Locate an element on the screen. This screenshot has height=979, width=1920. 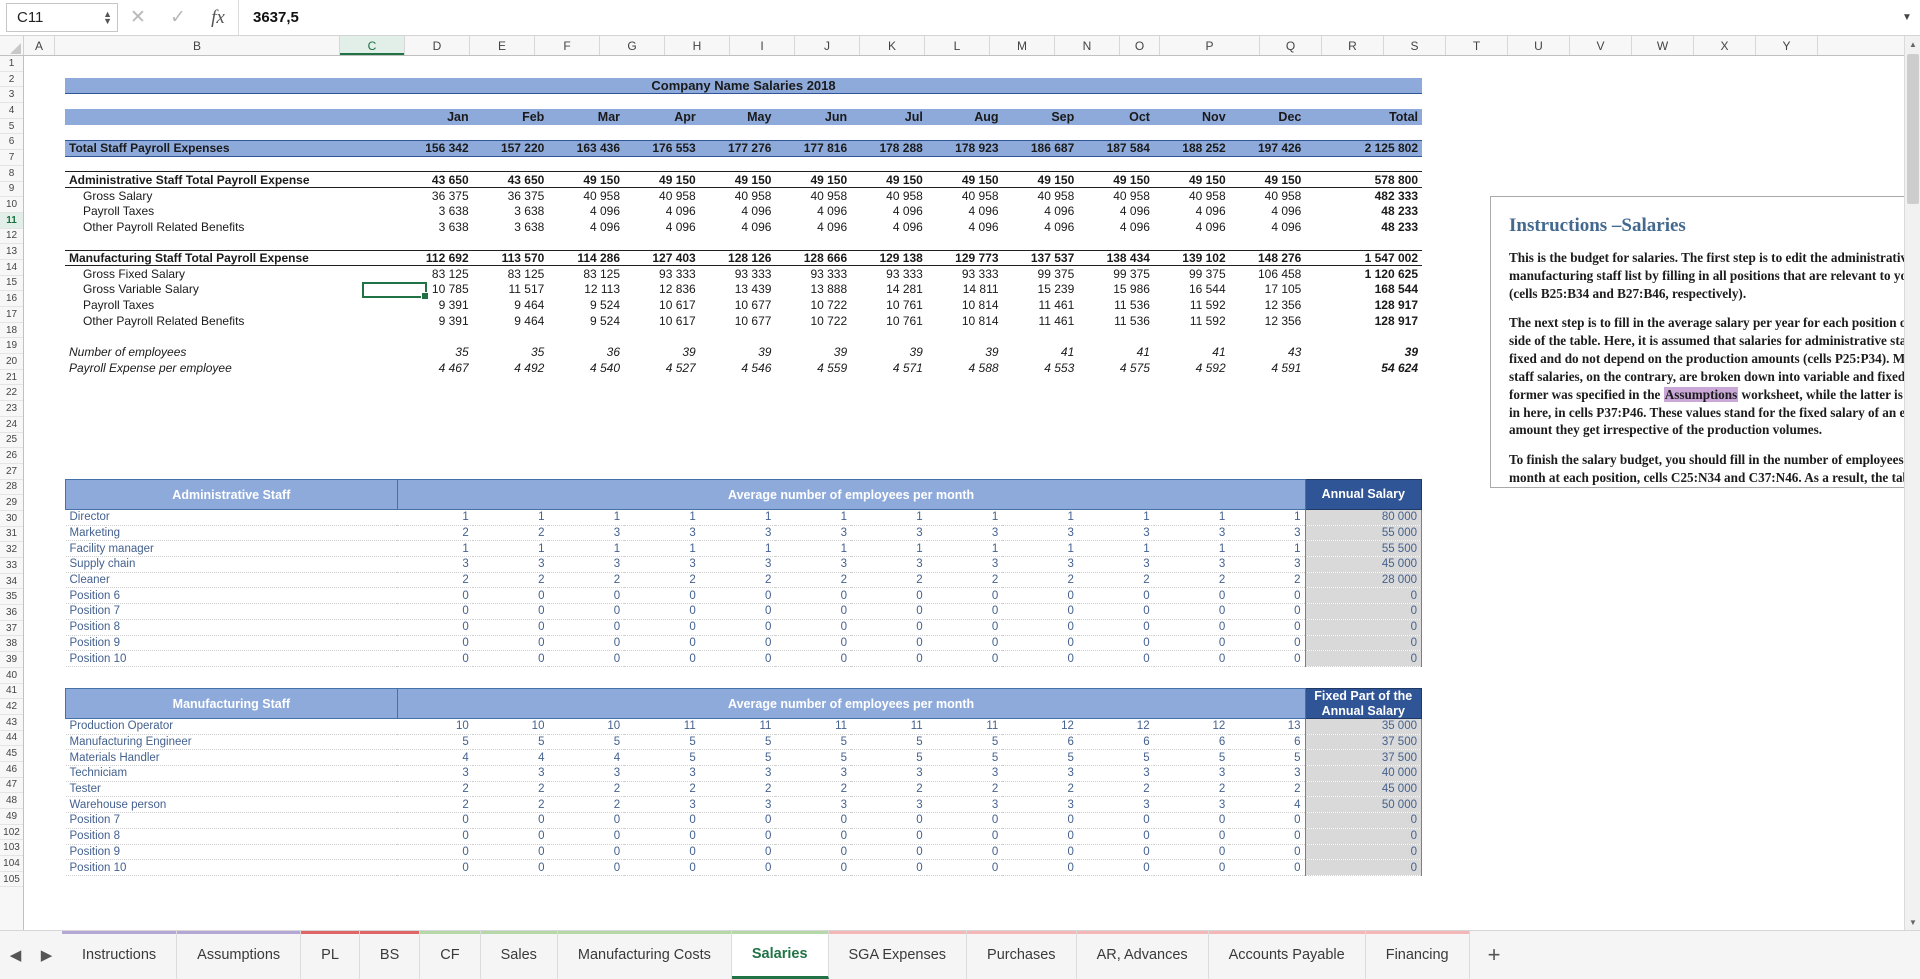
payroll-cell: 137 537 is located at coordinates (1040, 258).